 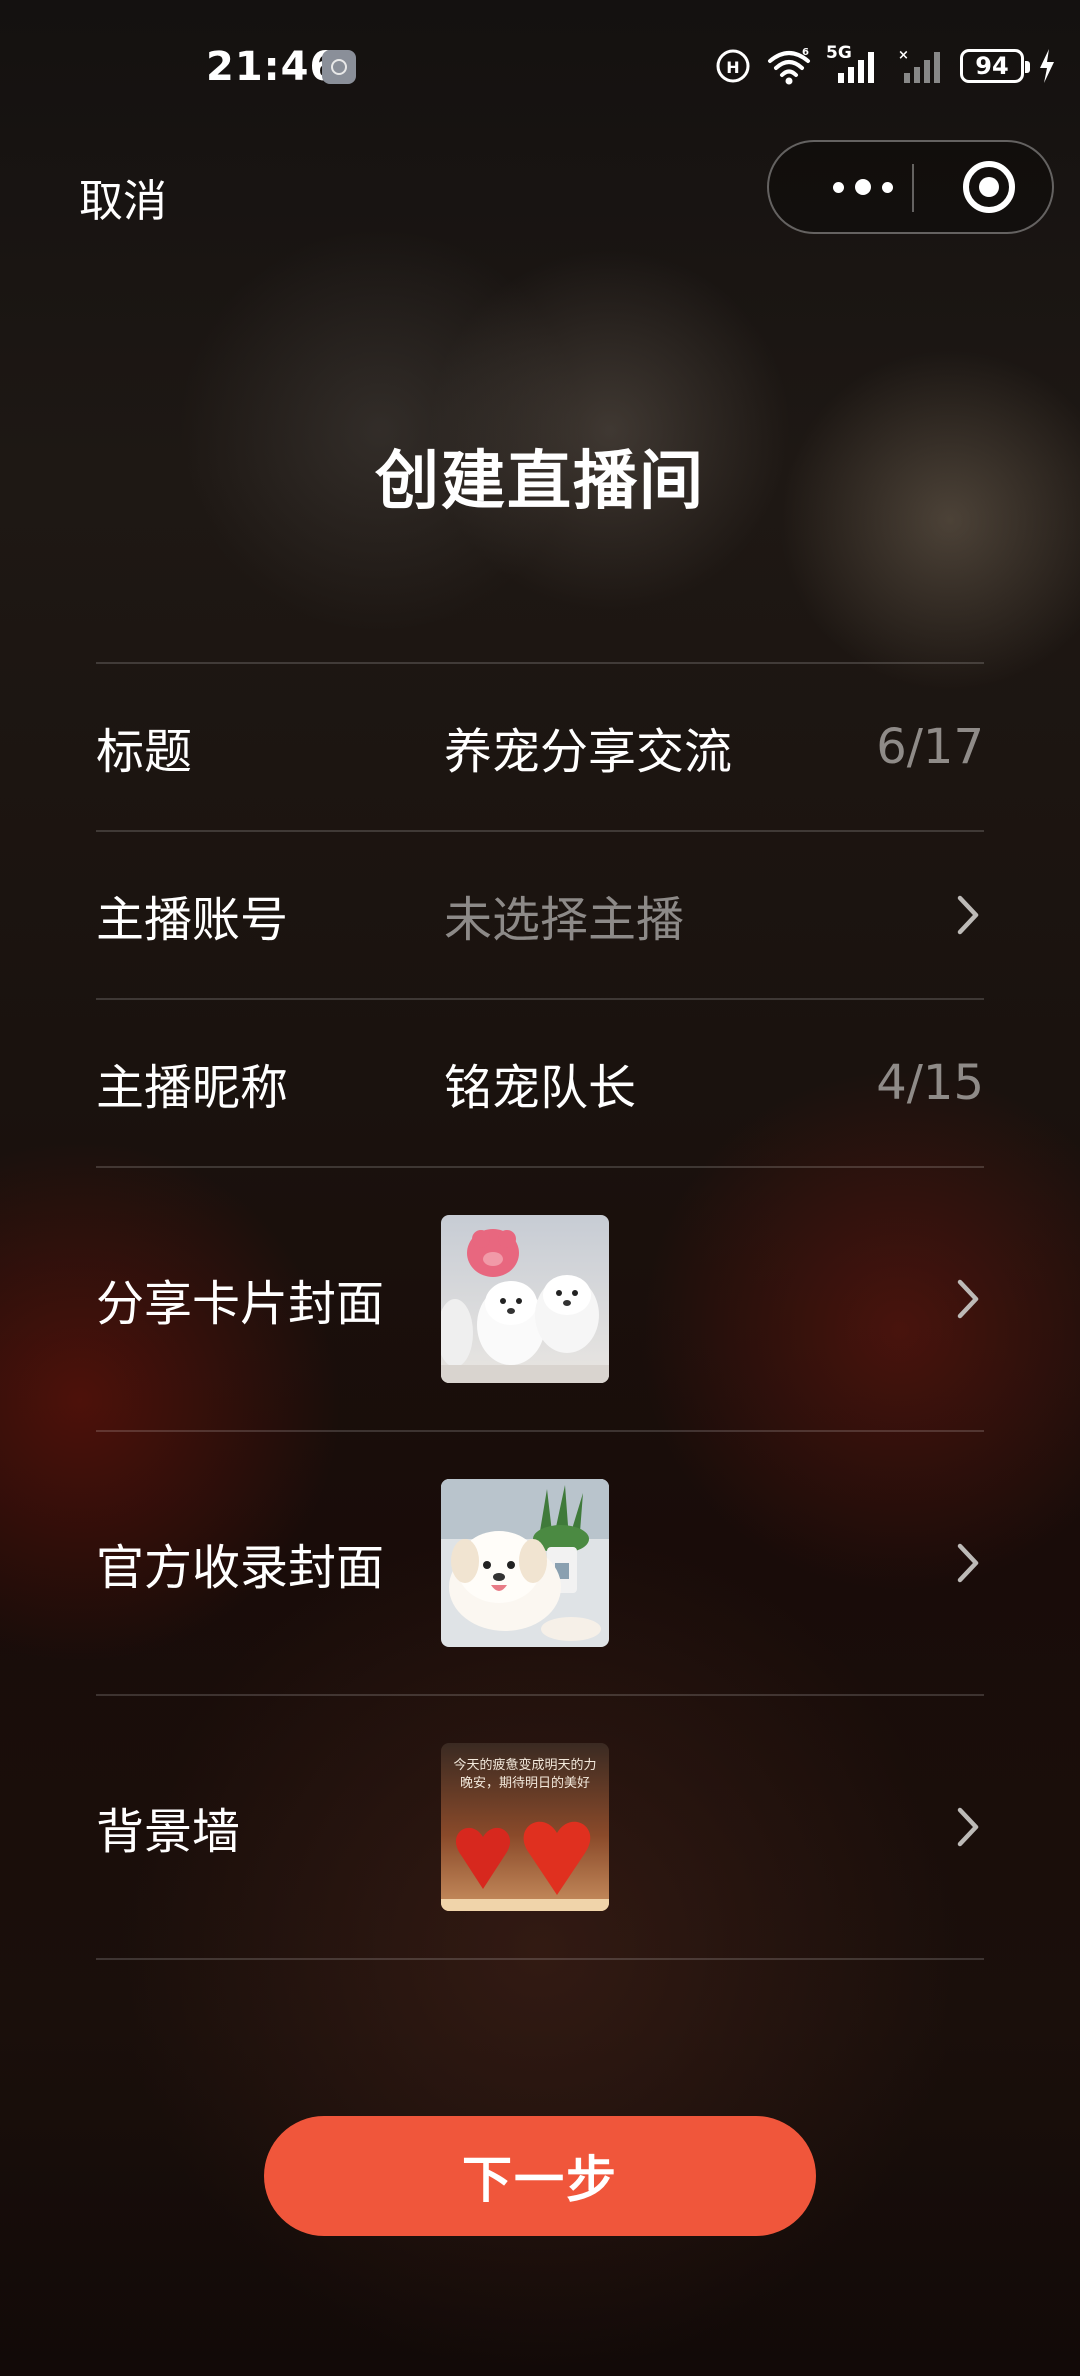 I want to click on divider, so click(x=540, y=1959).